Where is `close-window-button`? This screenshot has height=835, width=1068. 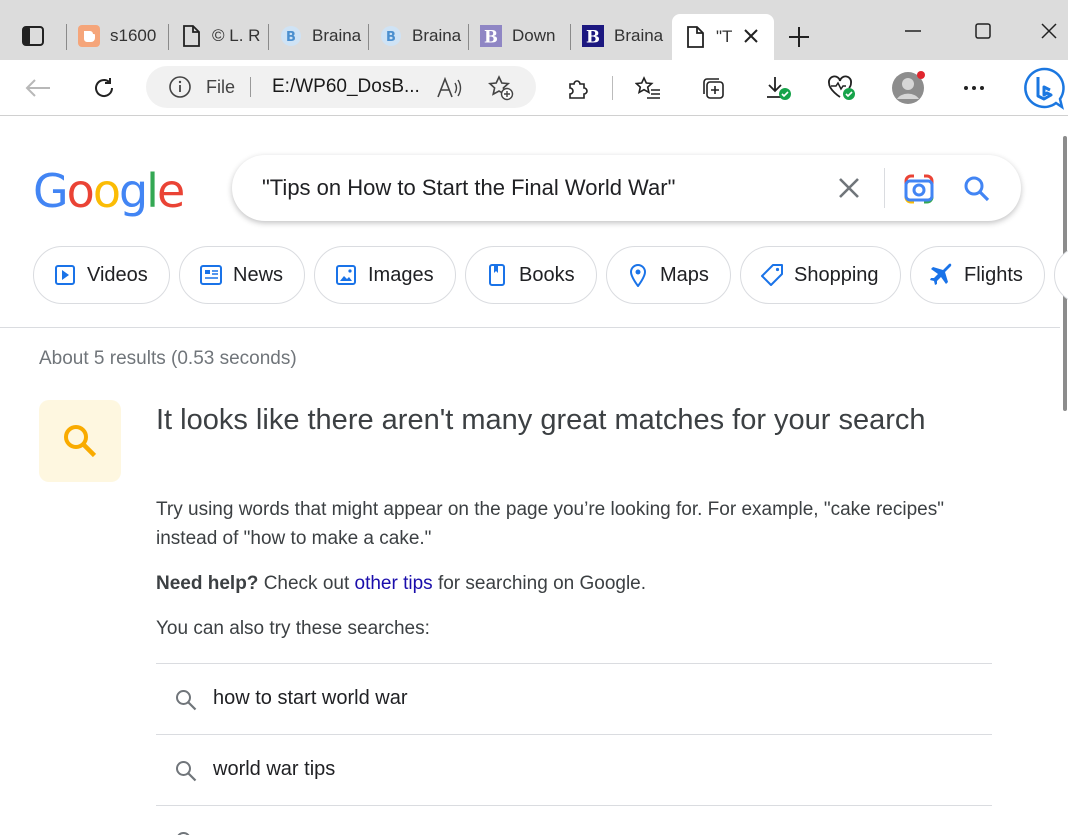
close-window-button is located at coordinates (1049, 31).